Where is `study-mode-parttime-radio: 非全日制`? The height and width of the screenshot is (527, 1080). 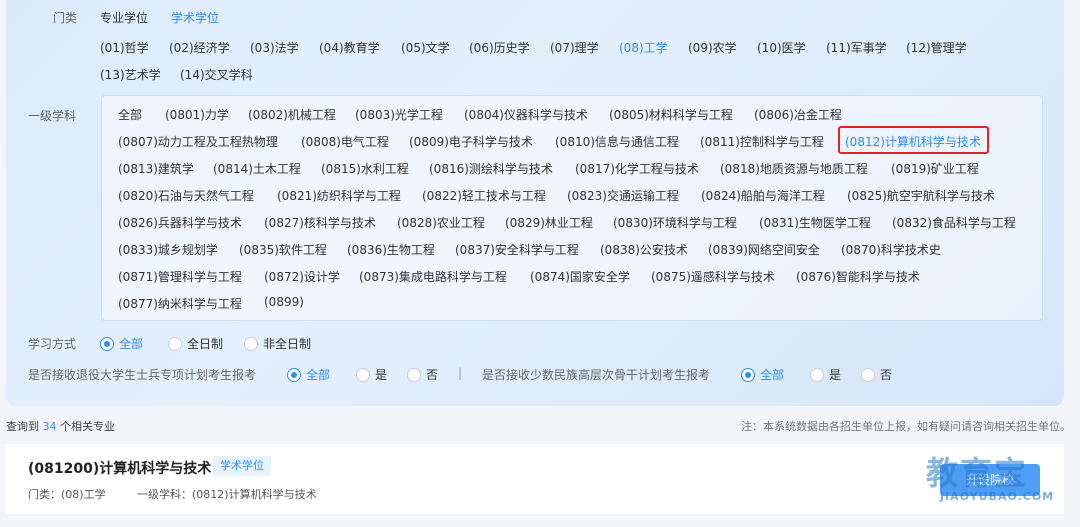 study-mode-parttime-radio: 非全日制 is located at coordinates (277, 343).